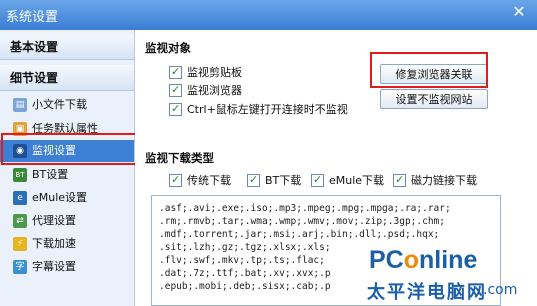  I want to click on magnet-download-checkbox: 磁力链接下载, so click(435, 180).